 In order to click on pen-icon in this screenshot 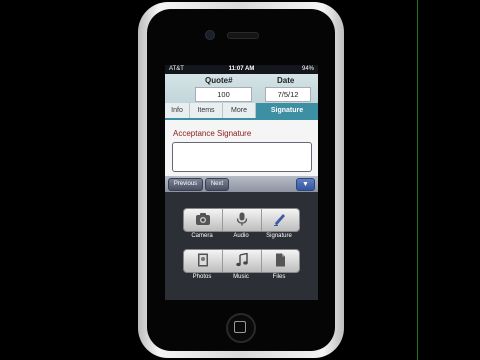, I will do `click(279, 220)`.